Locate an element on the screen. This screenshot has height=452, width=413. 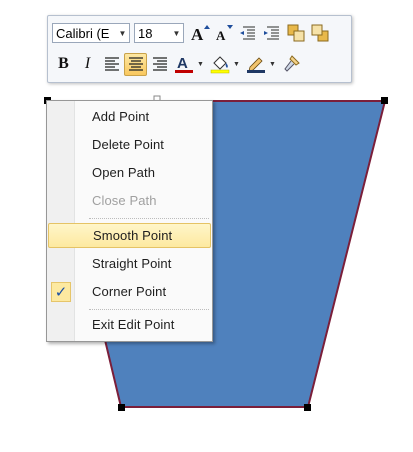
italic-button: I is located at coordinates (87, 64).